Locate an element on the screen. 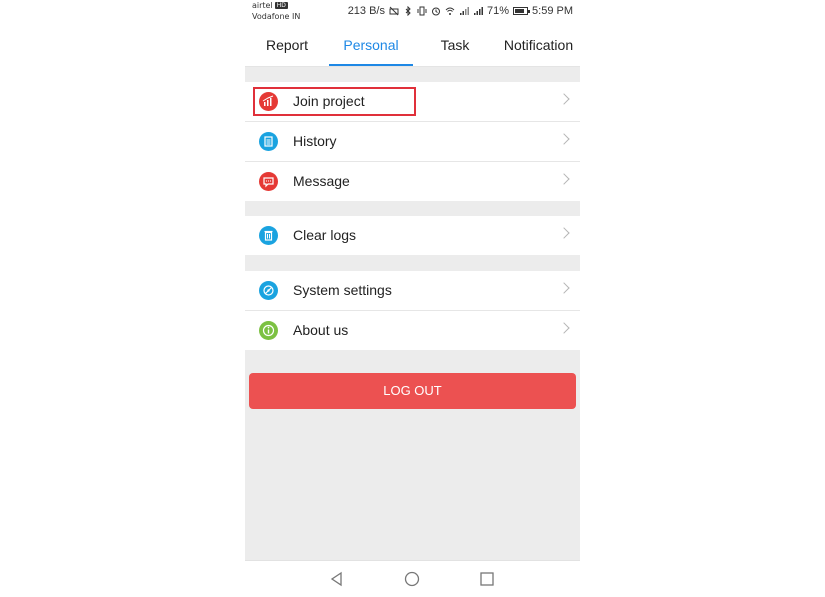 The height and width of the screenshot is (597, 825). menu-item-message: Message is located at coordinates (412, 181).